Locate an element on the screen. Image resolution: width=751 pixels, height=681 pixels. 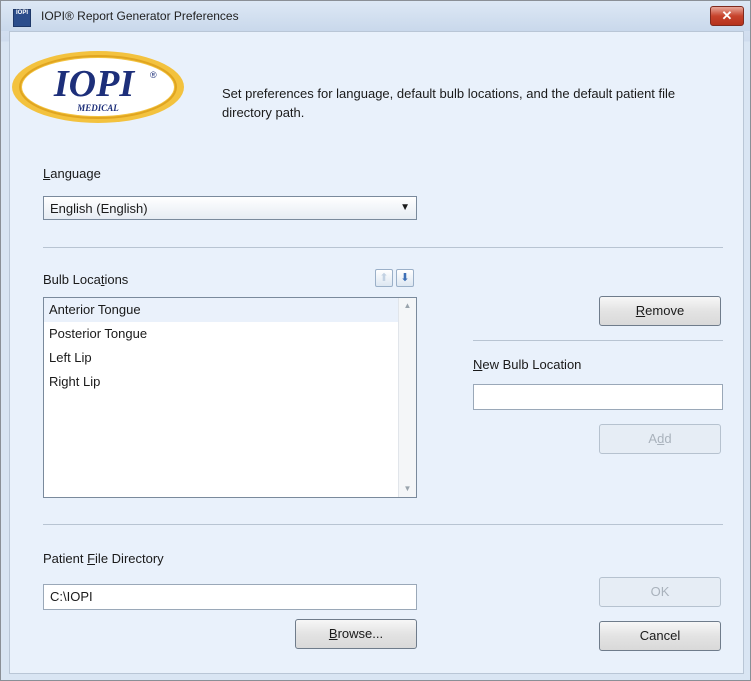
bulb-locations-label: Bulb Locations is located at coordinates (86, 279).